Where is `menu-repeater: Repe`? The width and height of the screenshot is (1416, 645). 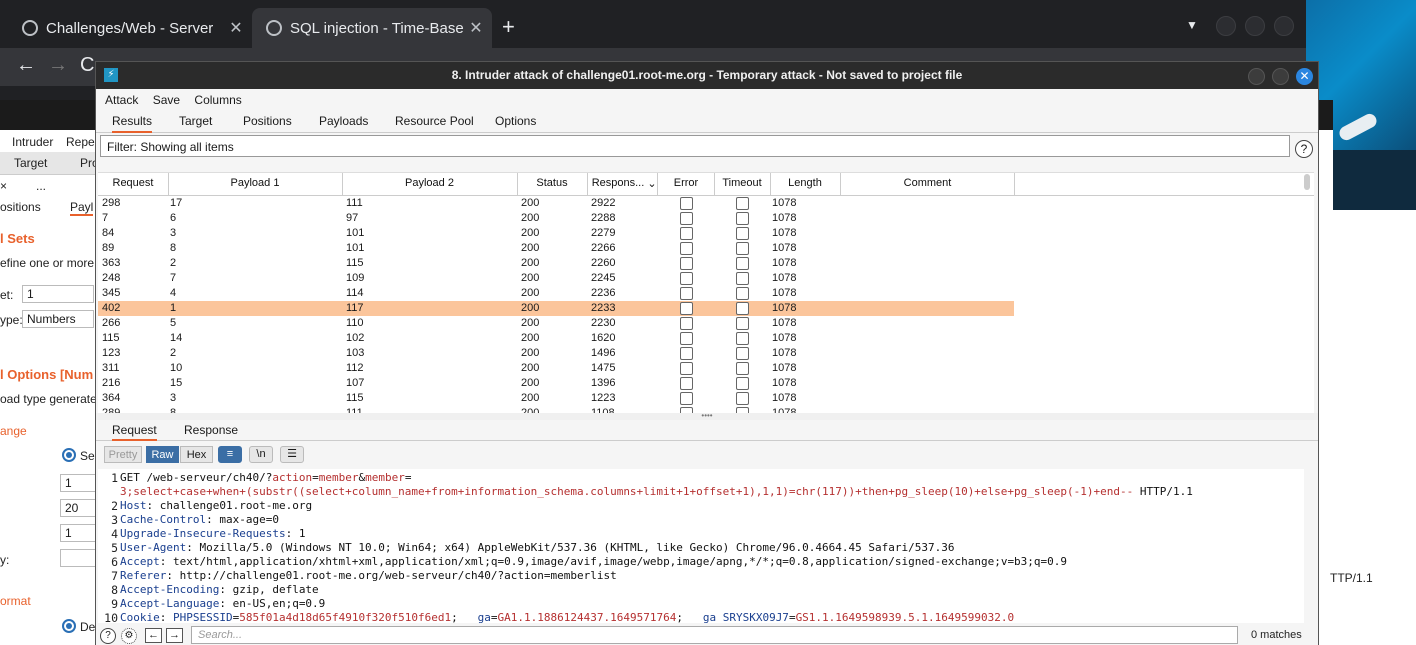 menu-repeater: Repe is located at coordinates (80, 142).